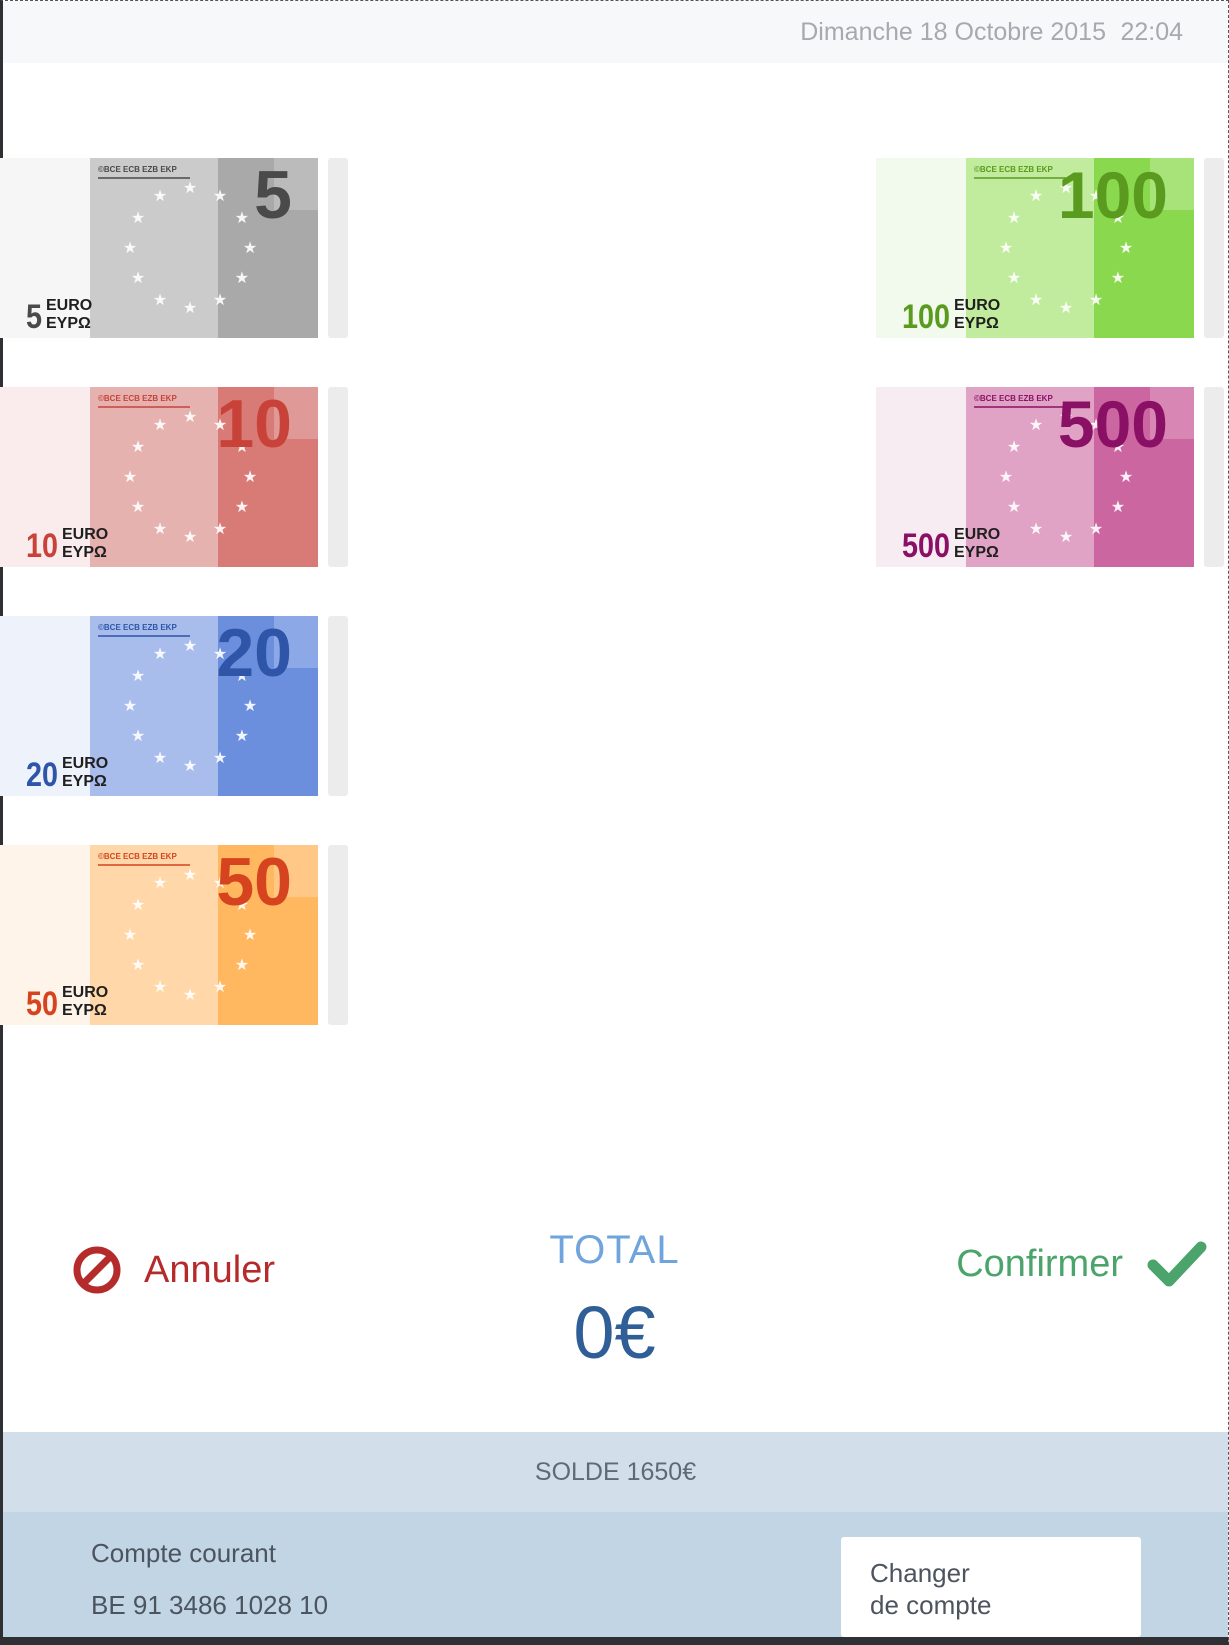 The height and width of the screenshot is (1645, 1229). I want to click on change-account-button: Changer de compte, so click(991, 1587).